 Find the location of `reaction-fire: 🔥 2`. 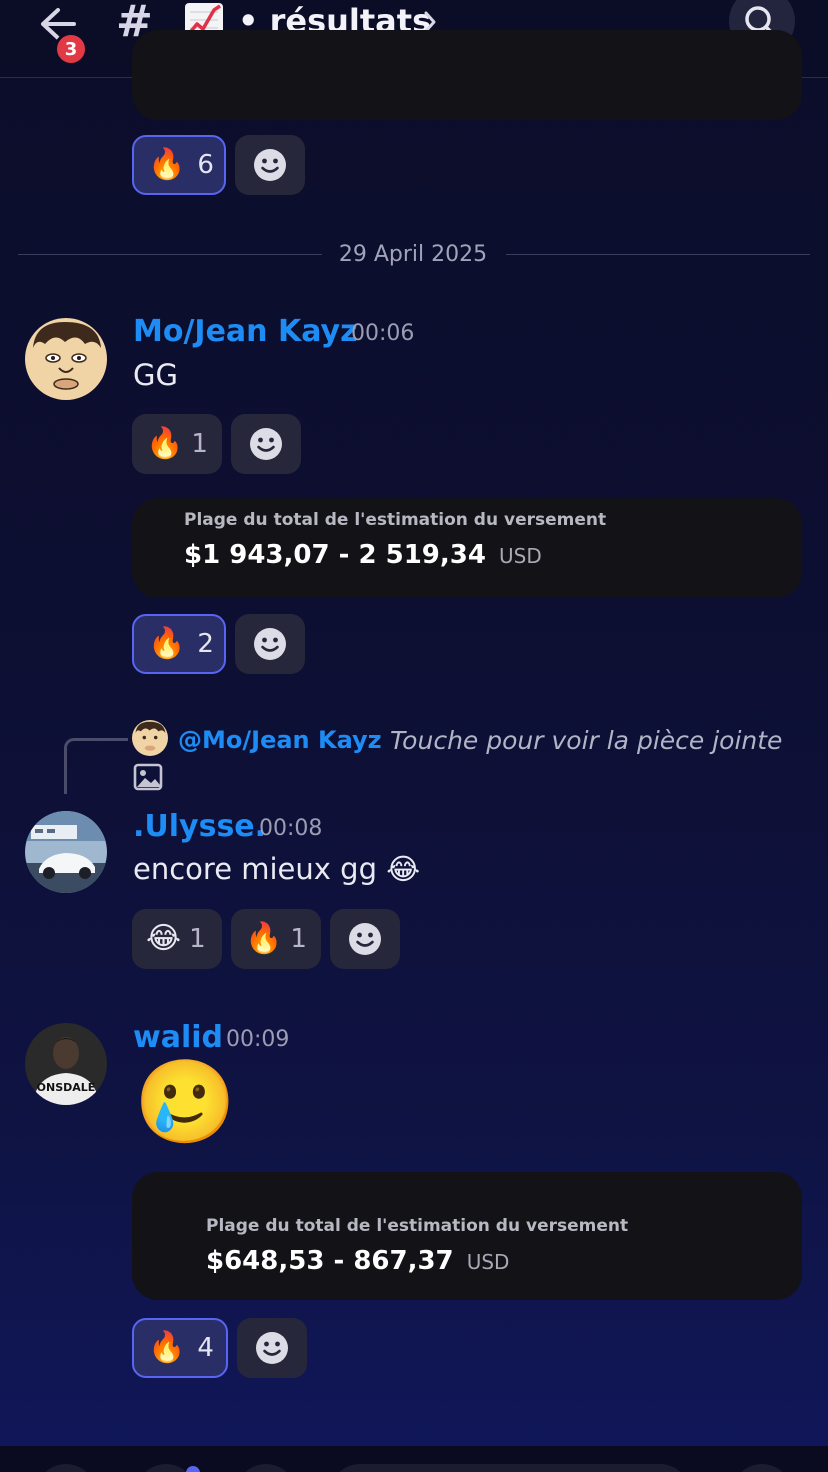

reaction-fire: 🔥 2 is located at coordinates (179, 644).